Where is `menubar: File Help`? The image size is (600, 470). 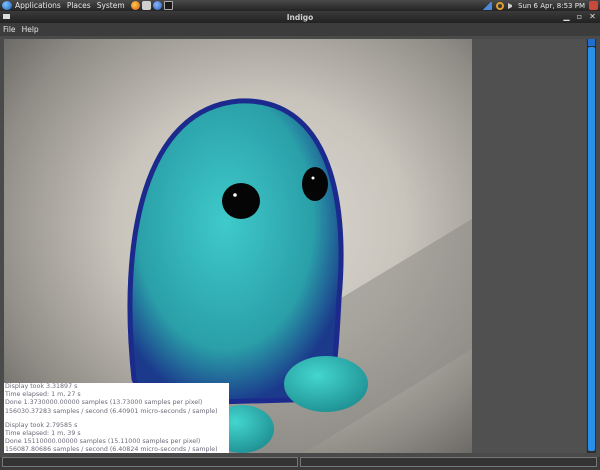
menubar: File Help is located at coordinates (300, 29).